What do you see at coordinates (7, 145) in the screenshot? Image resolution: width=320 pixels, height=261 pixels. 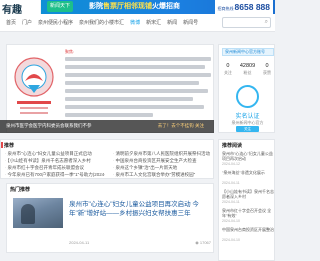 I see `news-block-title: 推荐` at bounding box center [7, 145].